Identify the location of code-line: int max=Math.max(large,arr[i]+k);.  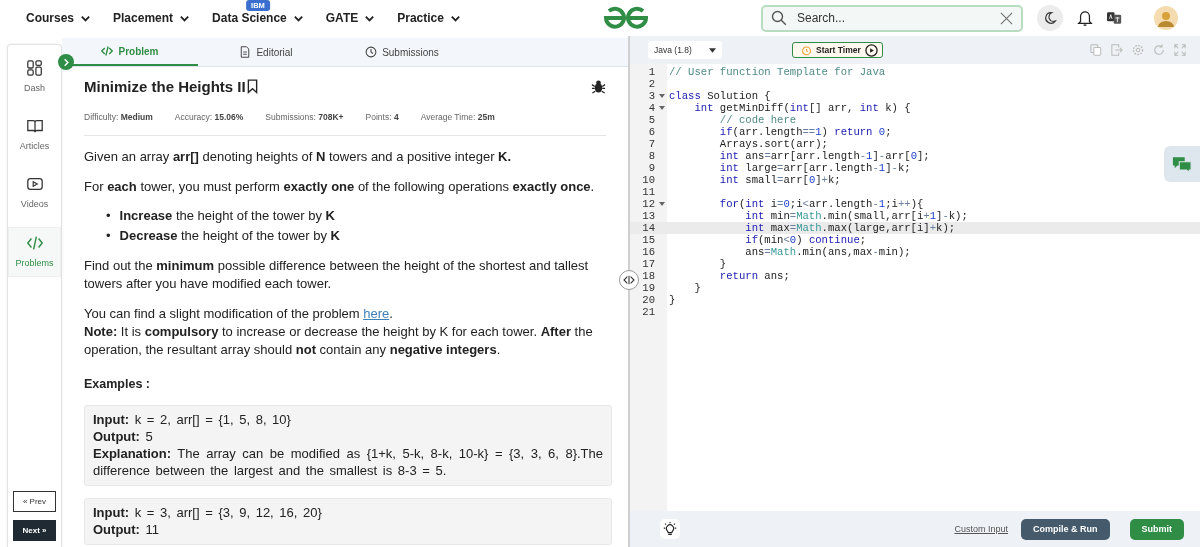
(850, 228).